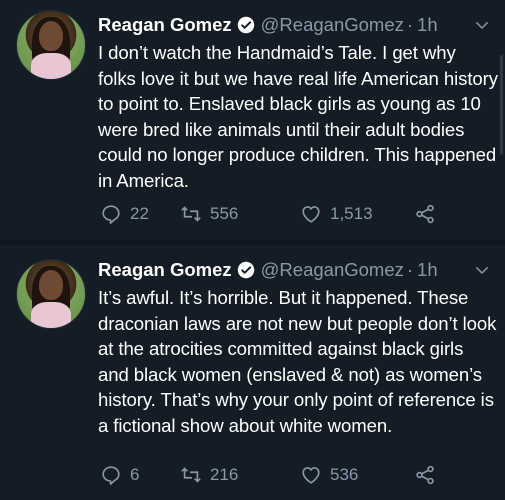  Describe the element at coordinates (139, 213) in the screenshot. I see `reply-count: 22` at that location.